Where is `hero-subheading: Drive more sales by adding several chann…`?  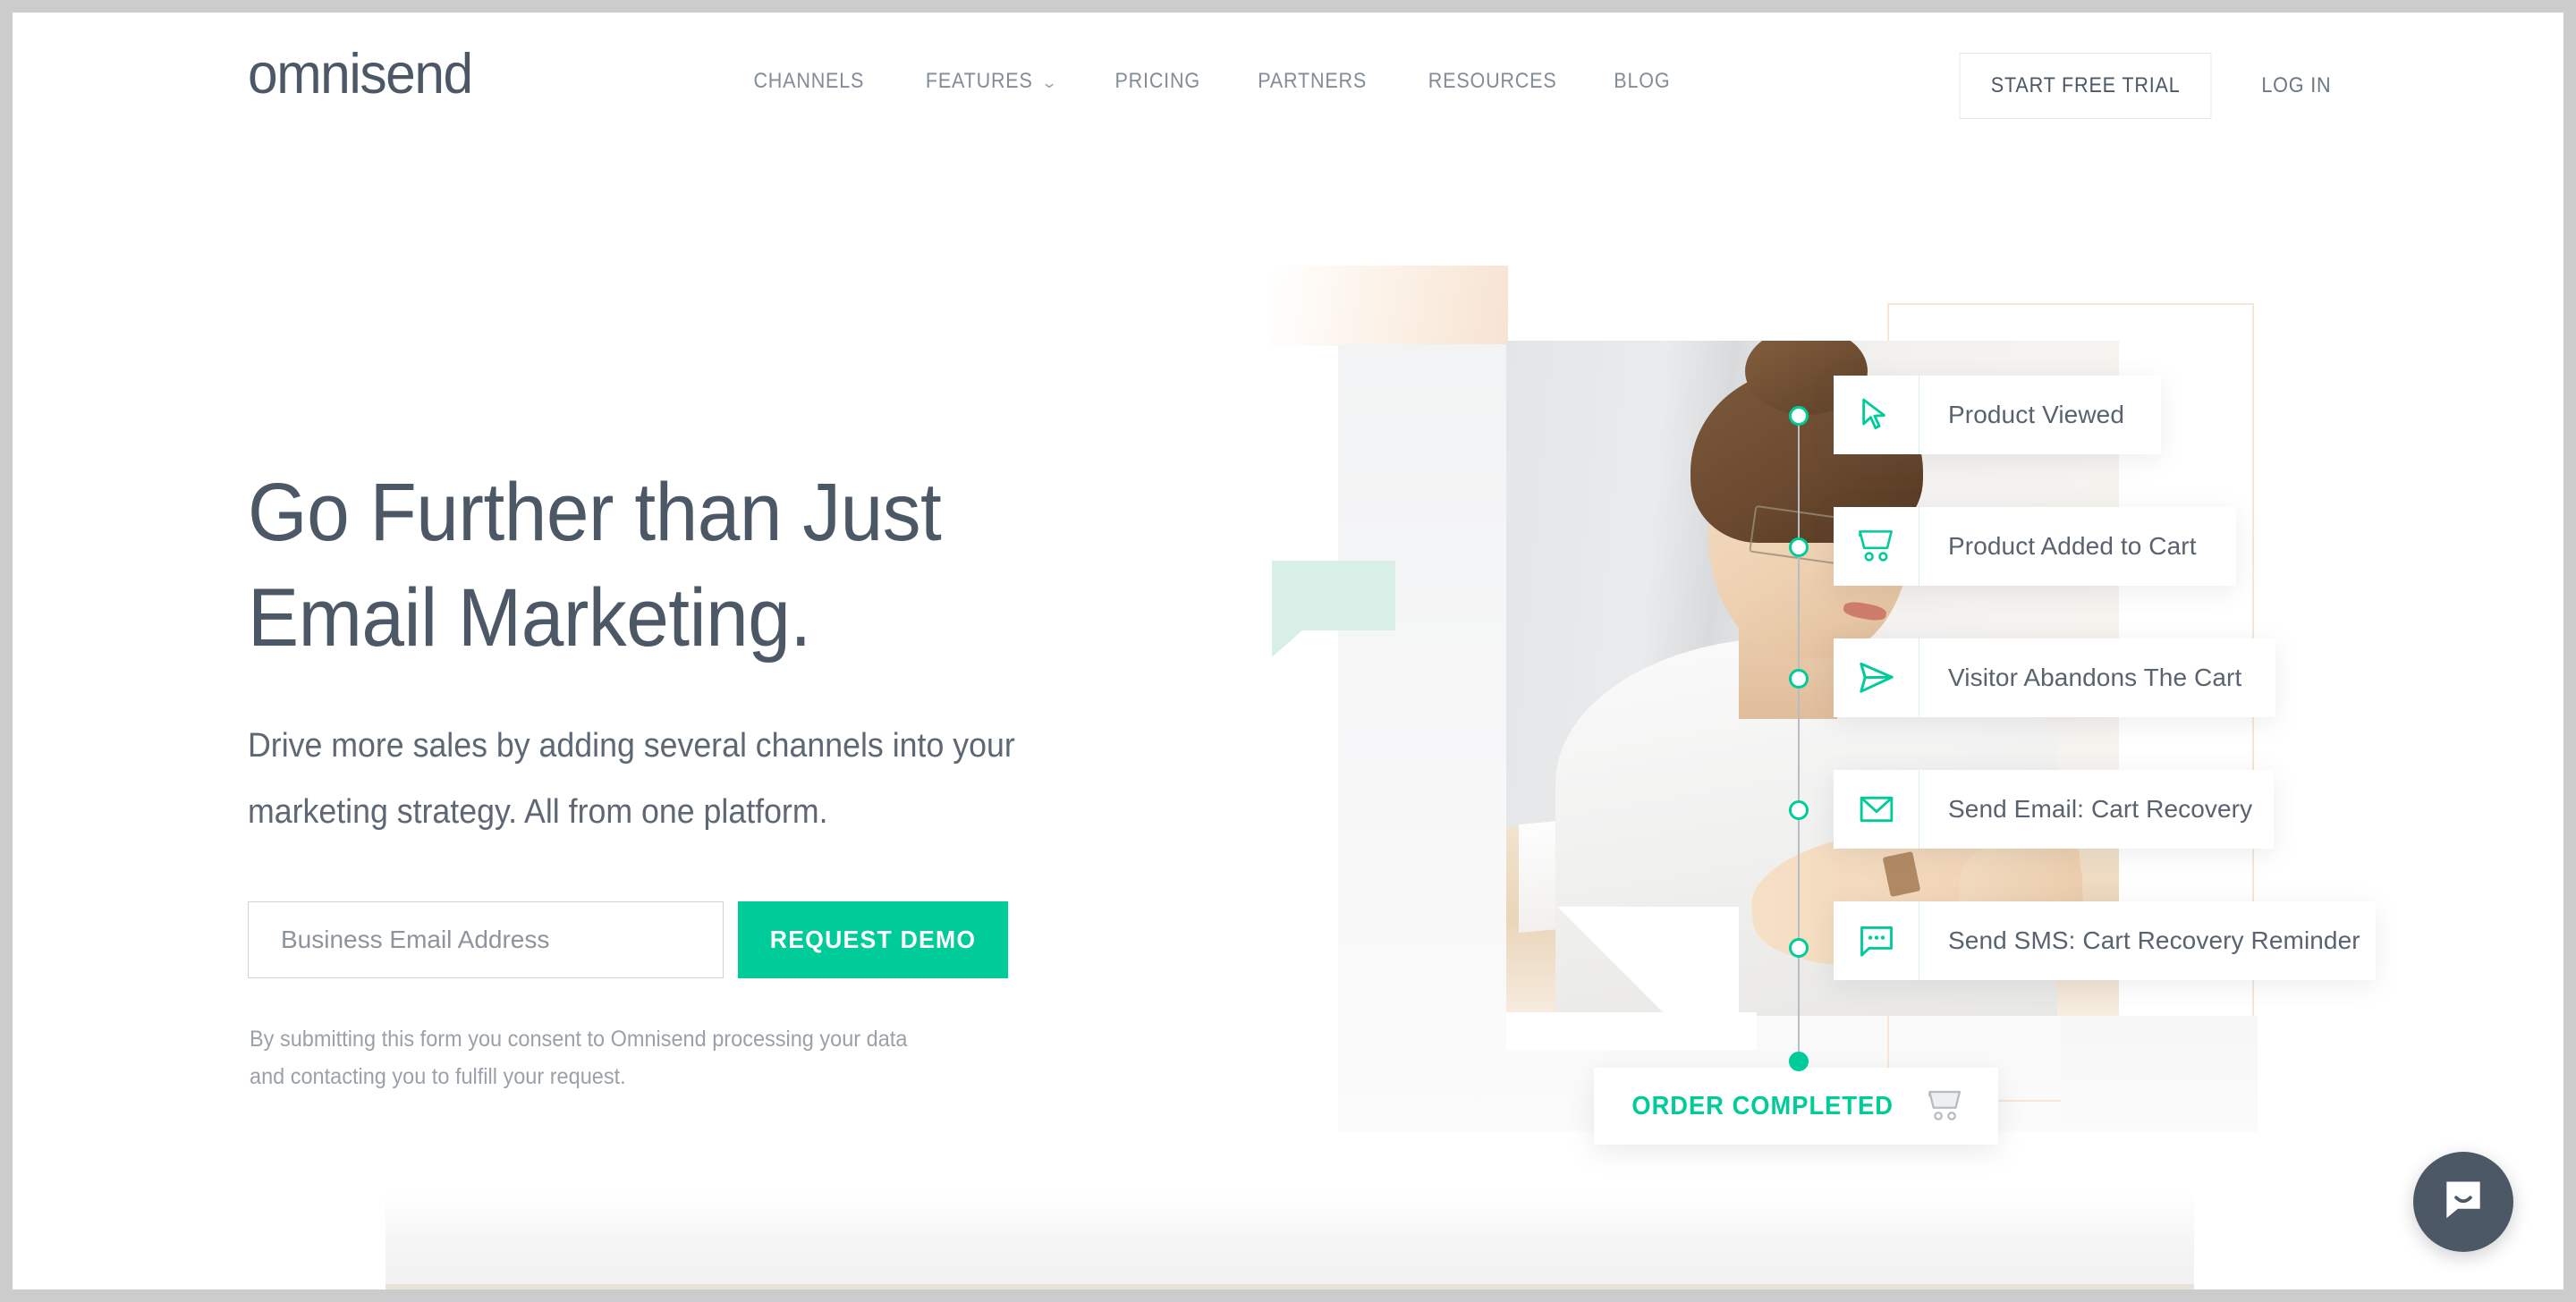 hero-subheading: Drive more sales by adding several chann… is located at coordinates (631, 779).